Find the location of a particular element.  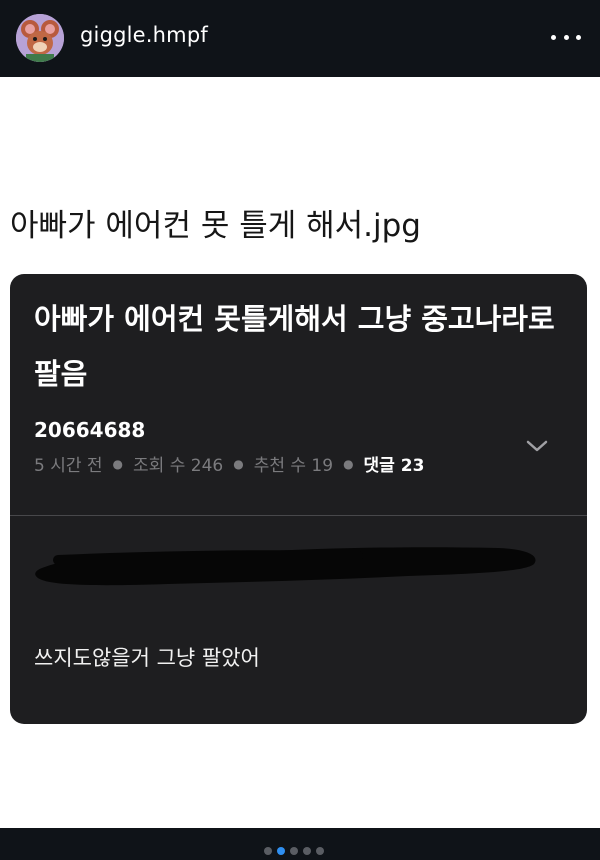

card-title: 아빠가 에어컨 못틀게해서 그냥 중고나라로 팔음 is located at coordinates (294, 346).